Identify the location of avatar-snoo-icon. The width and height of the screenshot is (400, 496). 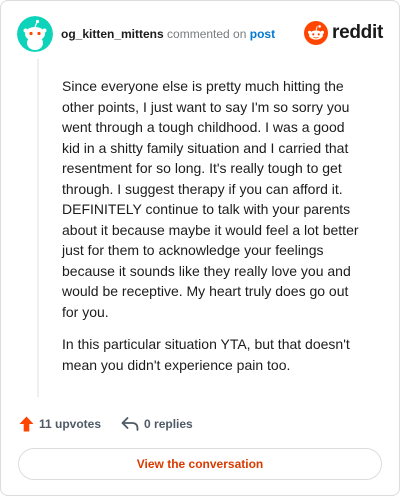
(35, 34).